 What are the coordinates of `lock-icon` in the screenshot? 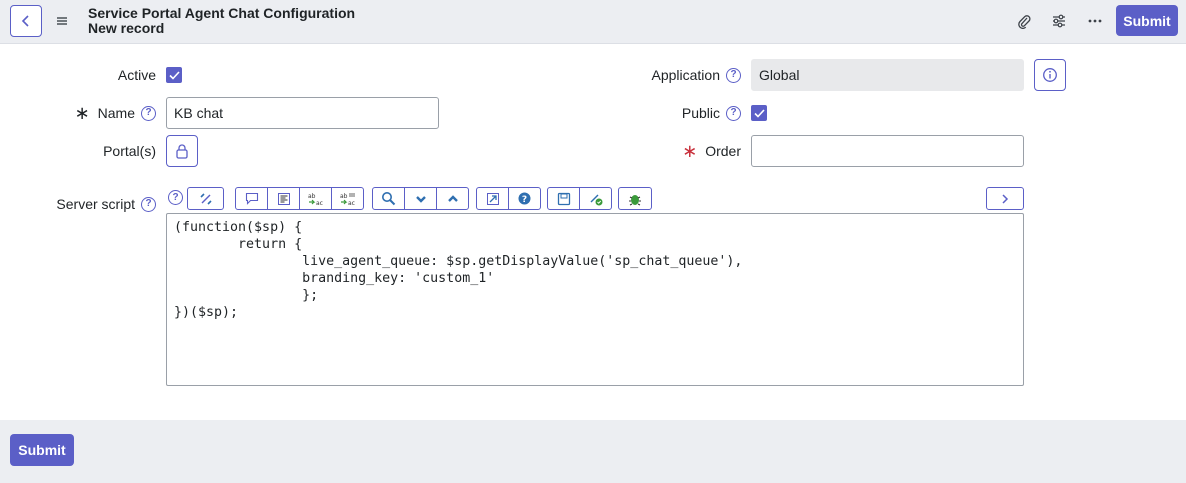 It's located at (182, 151).